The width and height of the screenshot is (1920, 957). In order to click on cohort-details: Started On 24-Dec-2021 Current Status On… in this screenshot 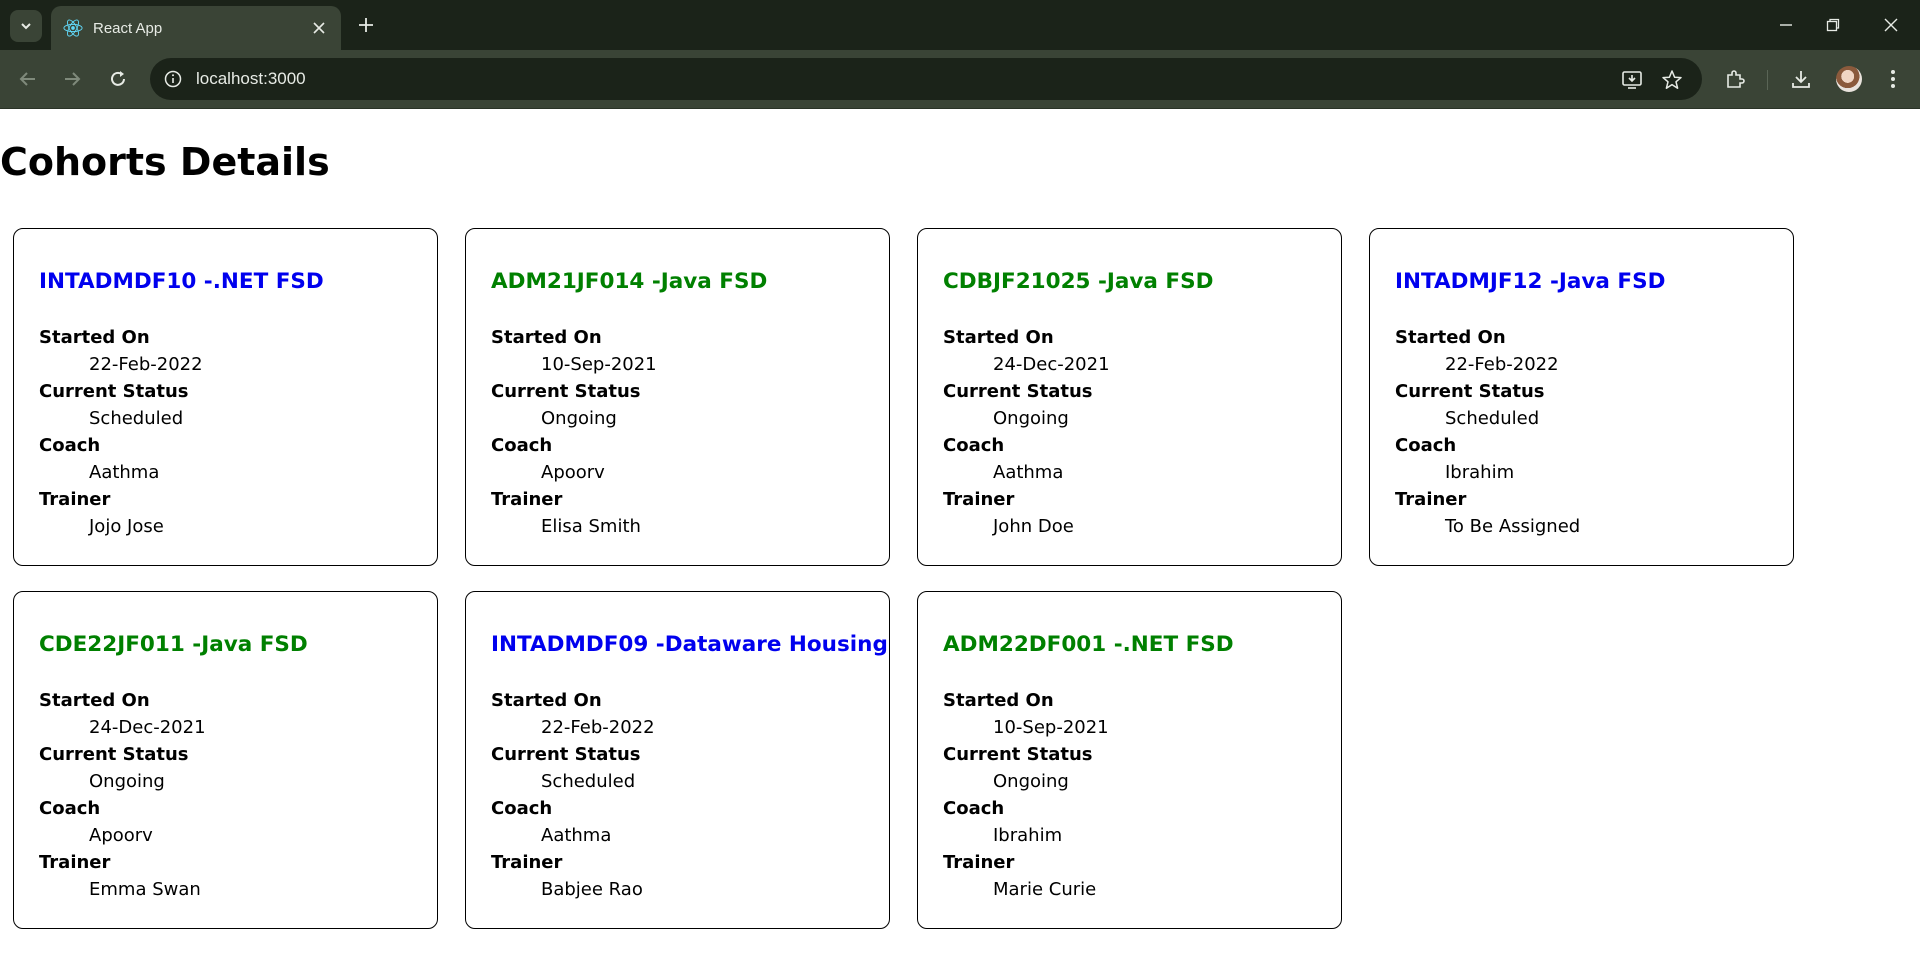, I will do `click(1026, 432)`.